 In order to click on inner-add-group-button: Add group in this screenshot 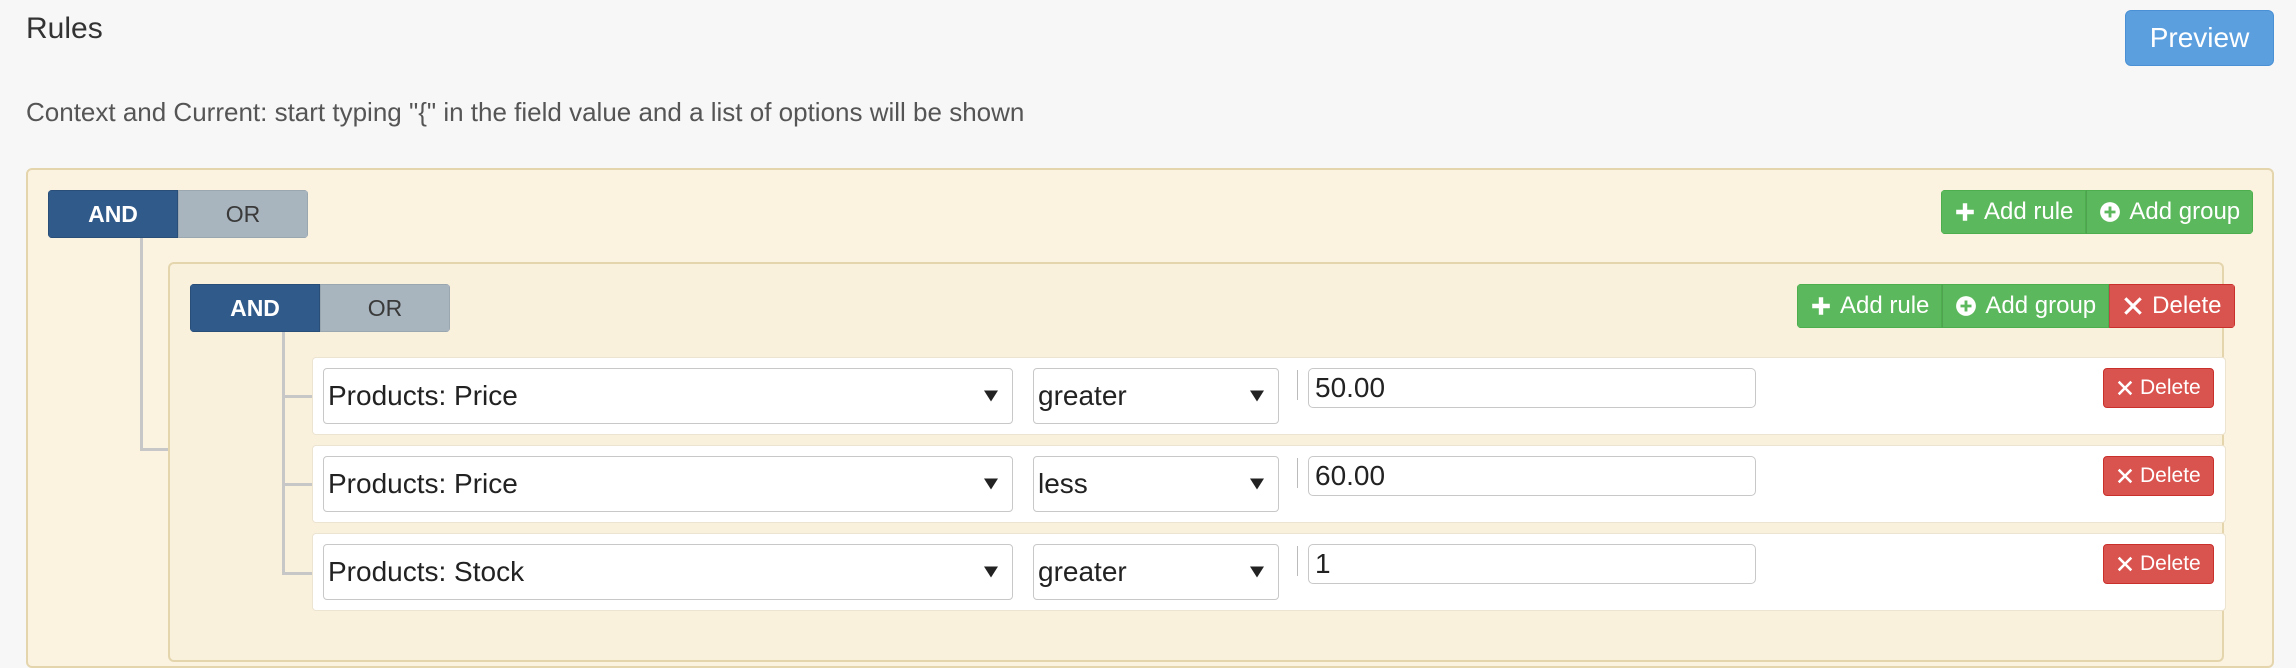, I will do `click(2026, 306)`.